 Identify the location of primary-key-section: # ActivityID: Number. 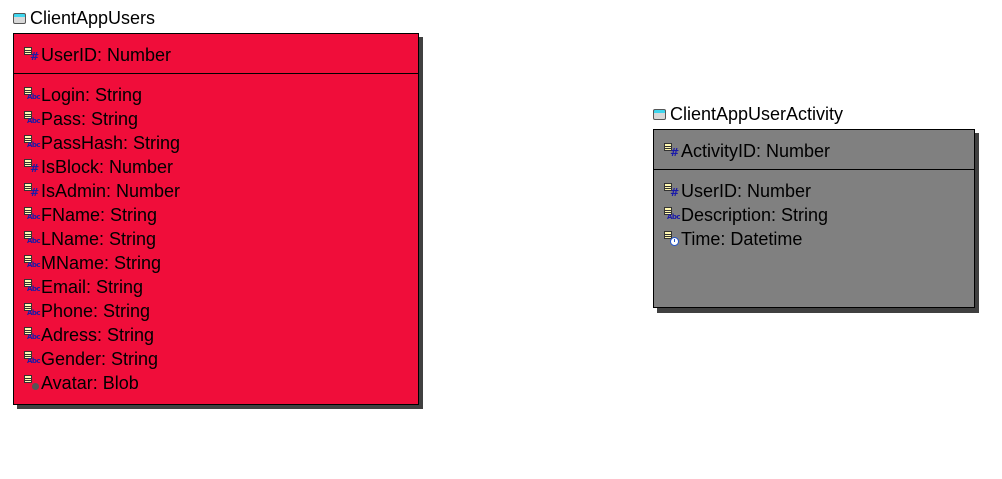
(814, 150).